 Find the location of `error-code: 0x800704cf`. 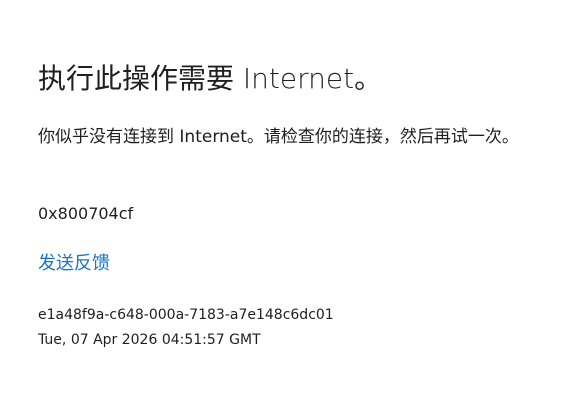

error-code: 0x800704cf is located at coordinates (86, 213).